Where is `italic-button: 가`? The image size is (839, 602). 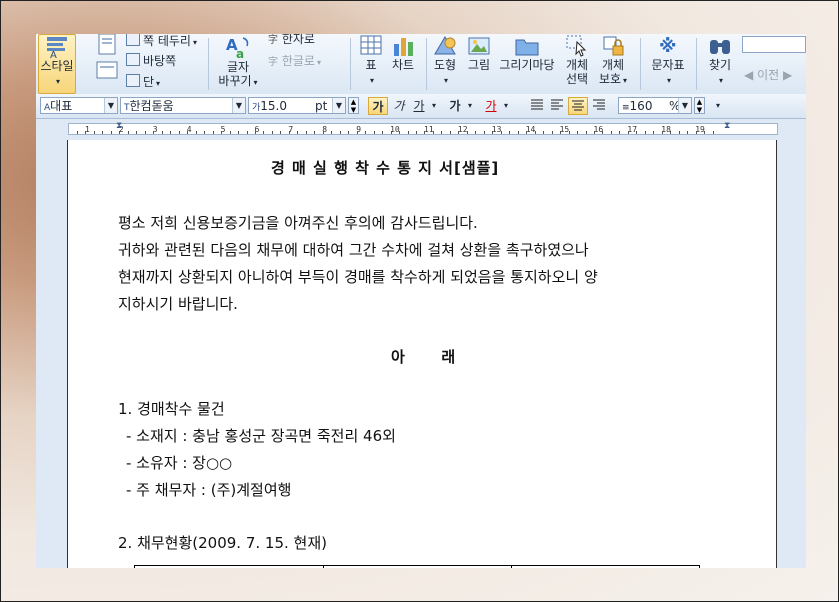
italic-button: 가 is located at coordinates (399, 106).